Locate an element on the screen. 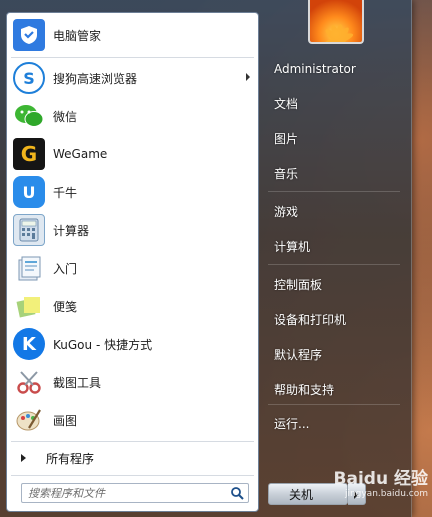 The height and width of the screenshot is (517, 432). program-label: KuGou - 快捷方式 is located at coordinates (103, 344).